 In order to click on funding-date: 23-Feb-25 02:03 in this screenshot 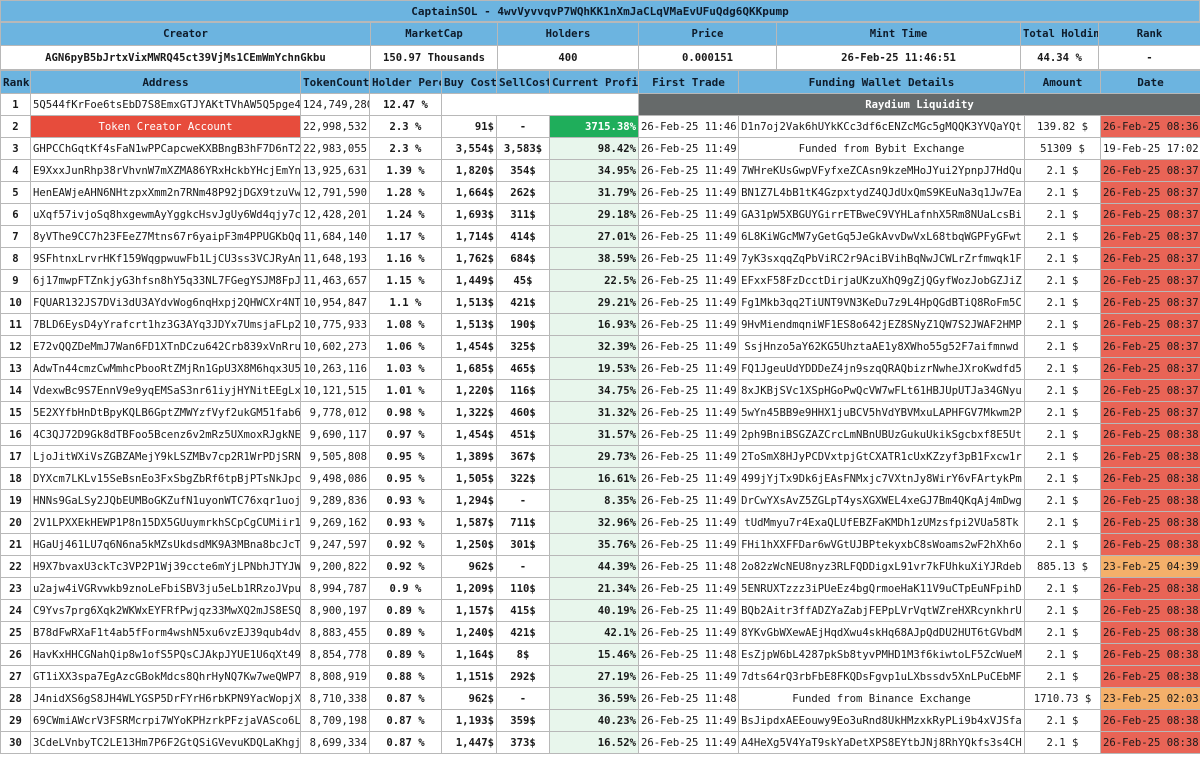, I will do `click(1150, 698)`.